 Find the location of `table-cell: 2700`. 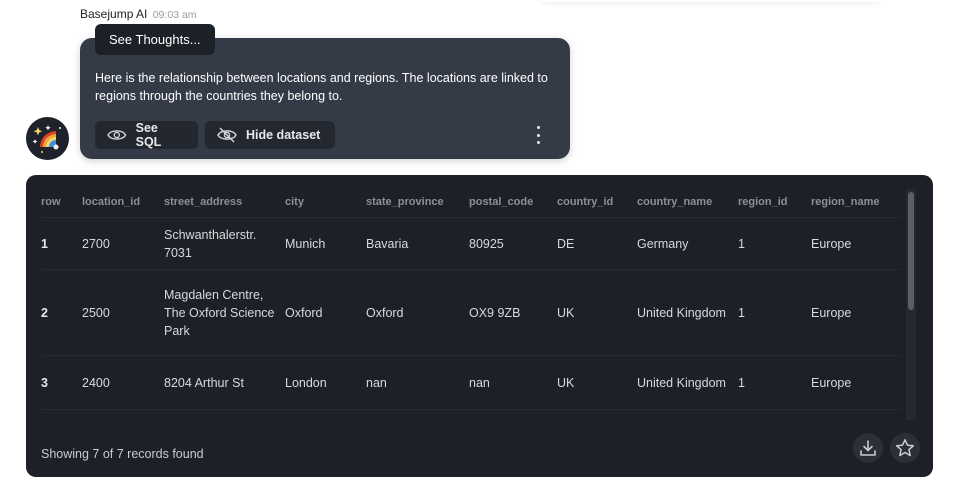

table-cell: 2700 is located at coordinates (123, 243).